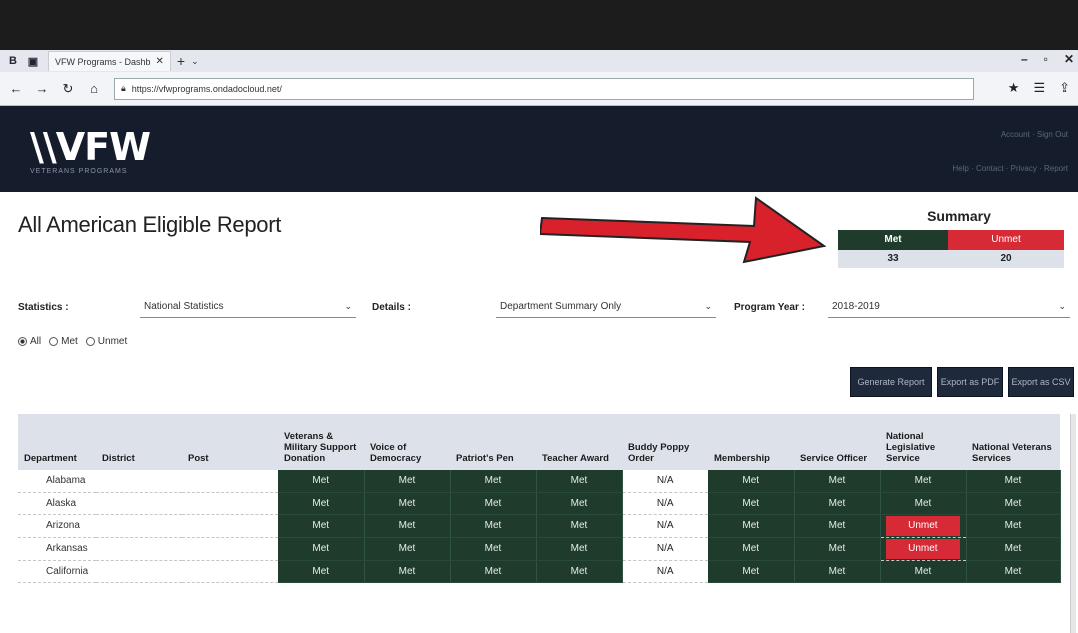 The height and width of the screenshot is (633, 1078). Describe the element at coordinates (1041, 382) in the screenshot. I see `export-csv-button: Export as CSV` at that location.